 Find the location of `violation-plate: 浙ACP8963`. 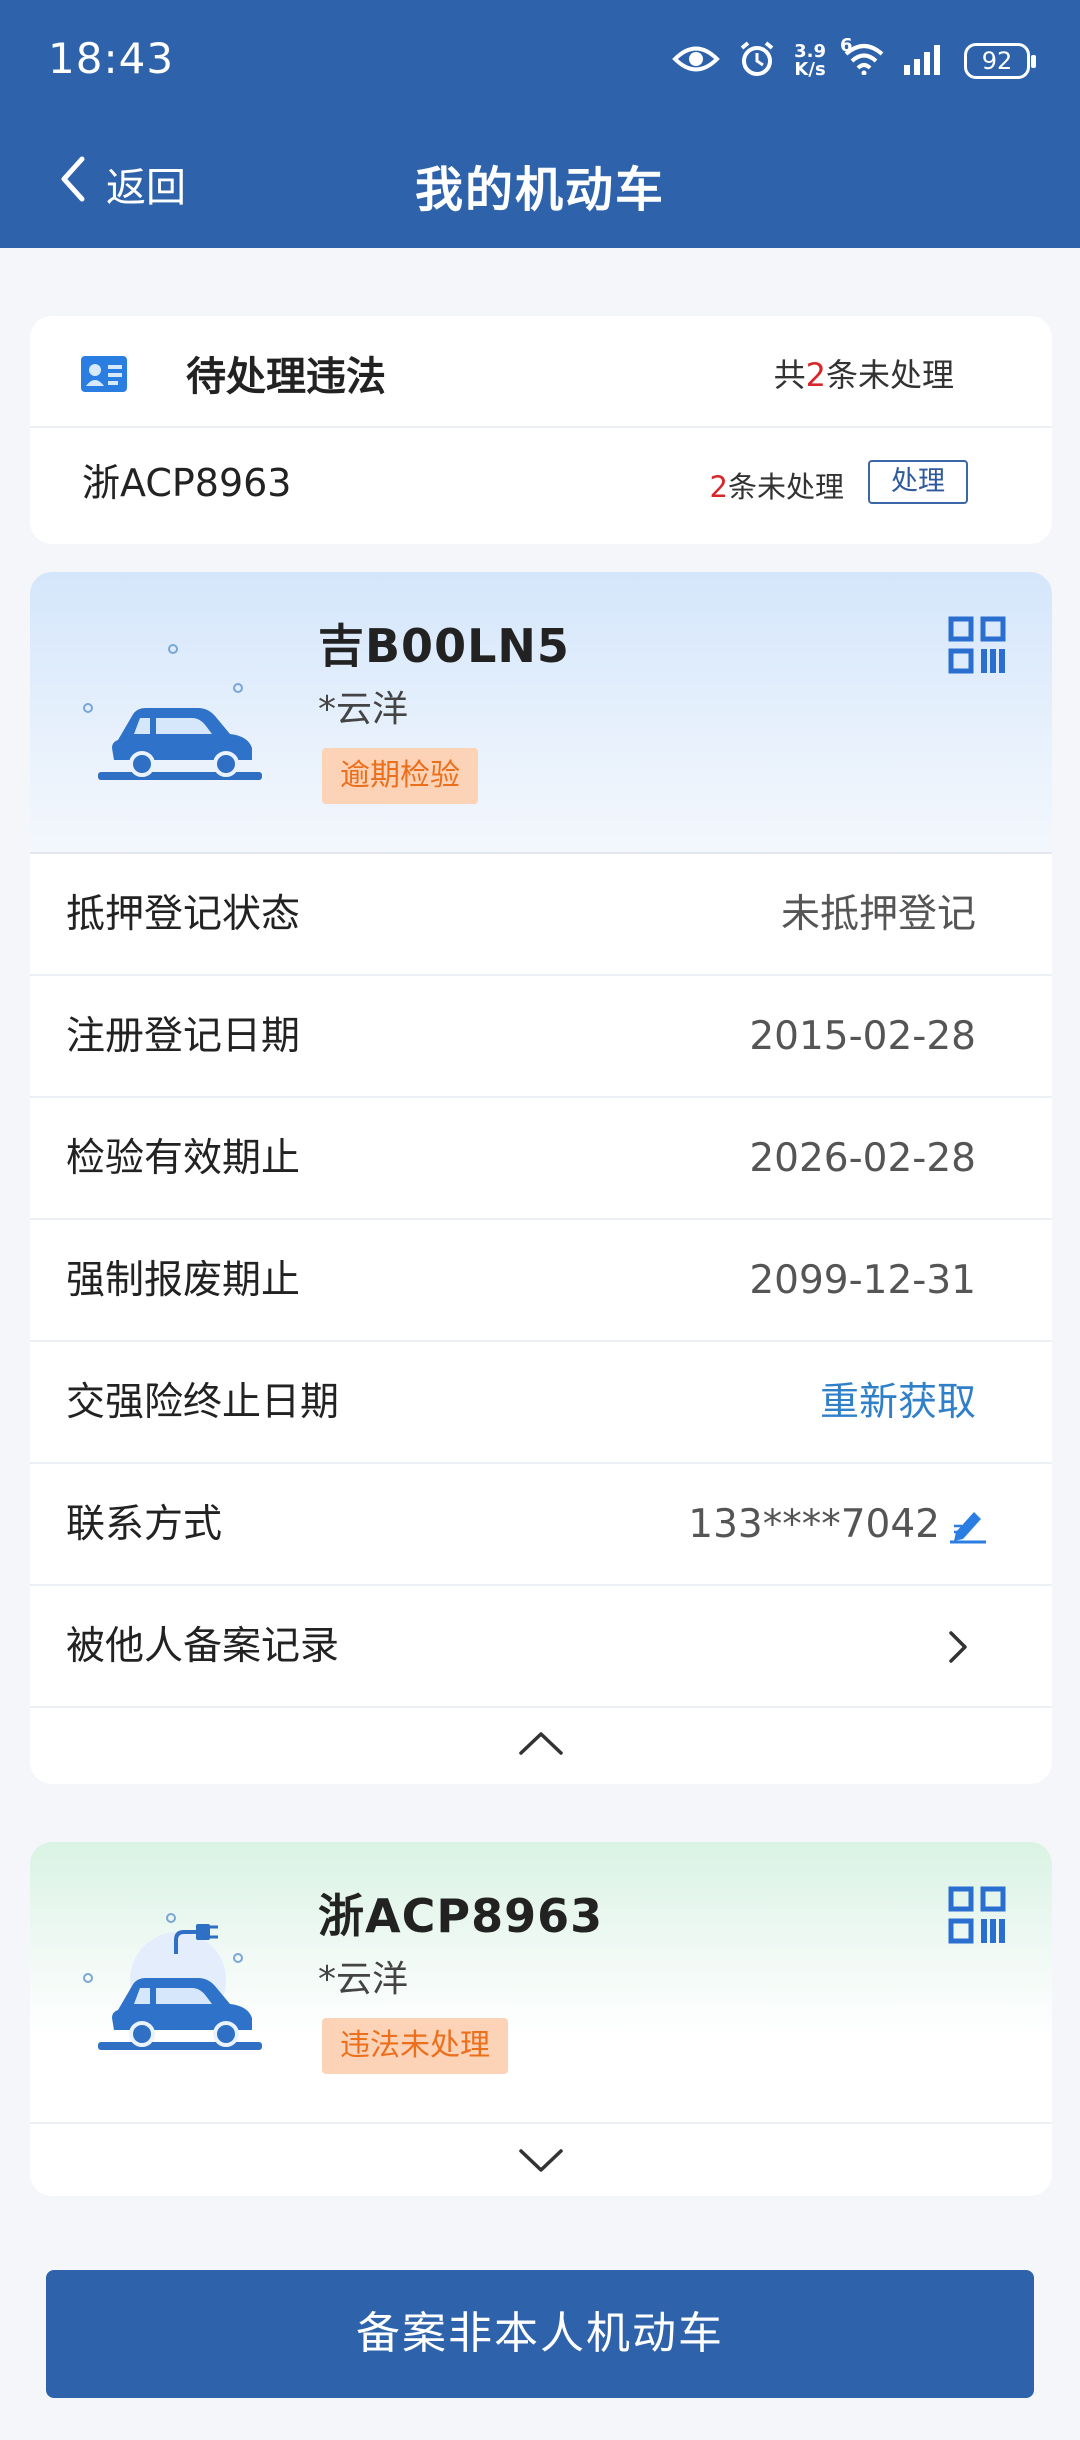

violation-plate: 浙ACP8963 is located at coordinates (187, 483).